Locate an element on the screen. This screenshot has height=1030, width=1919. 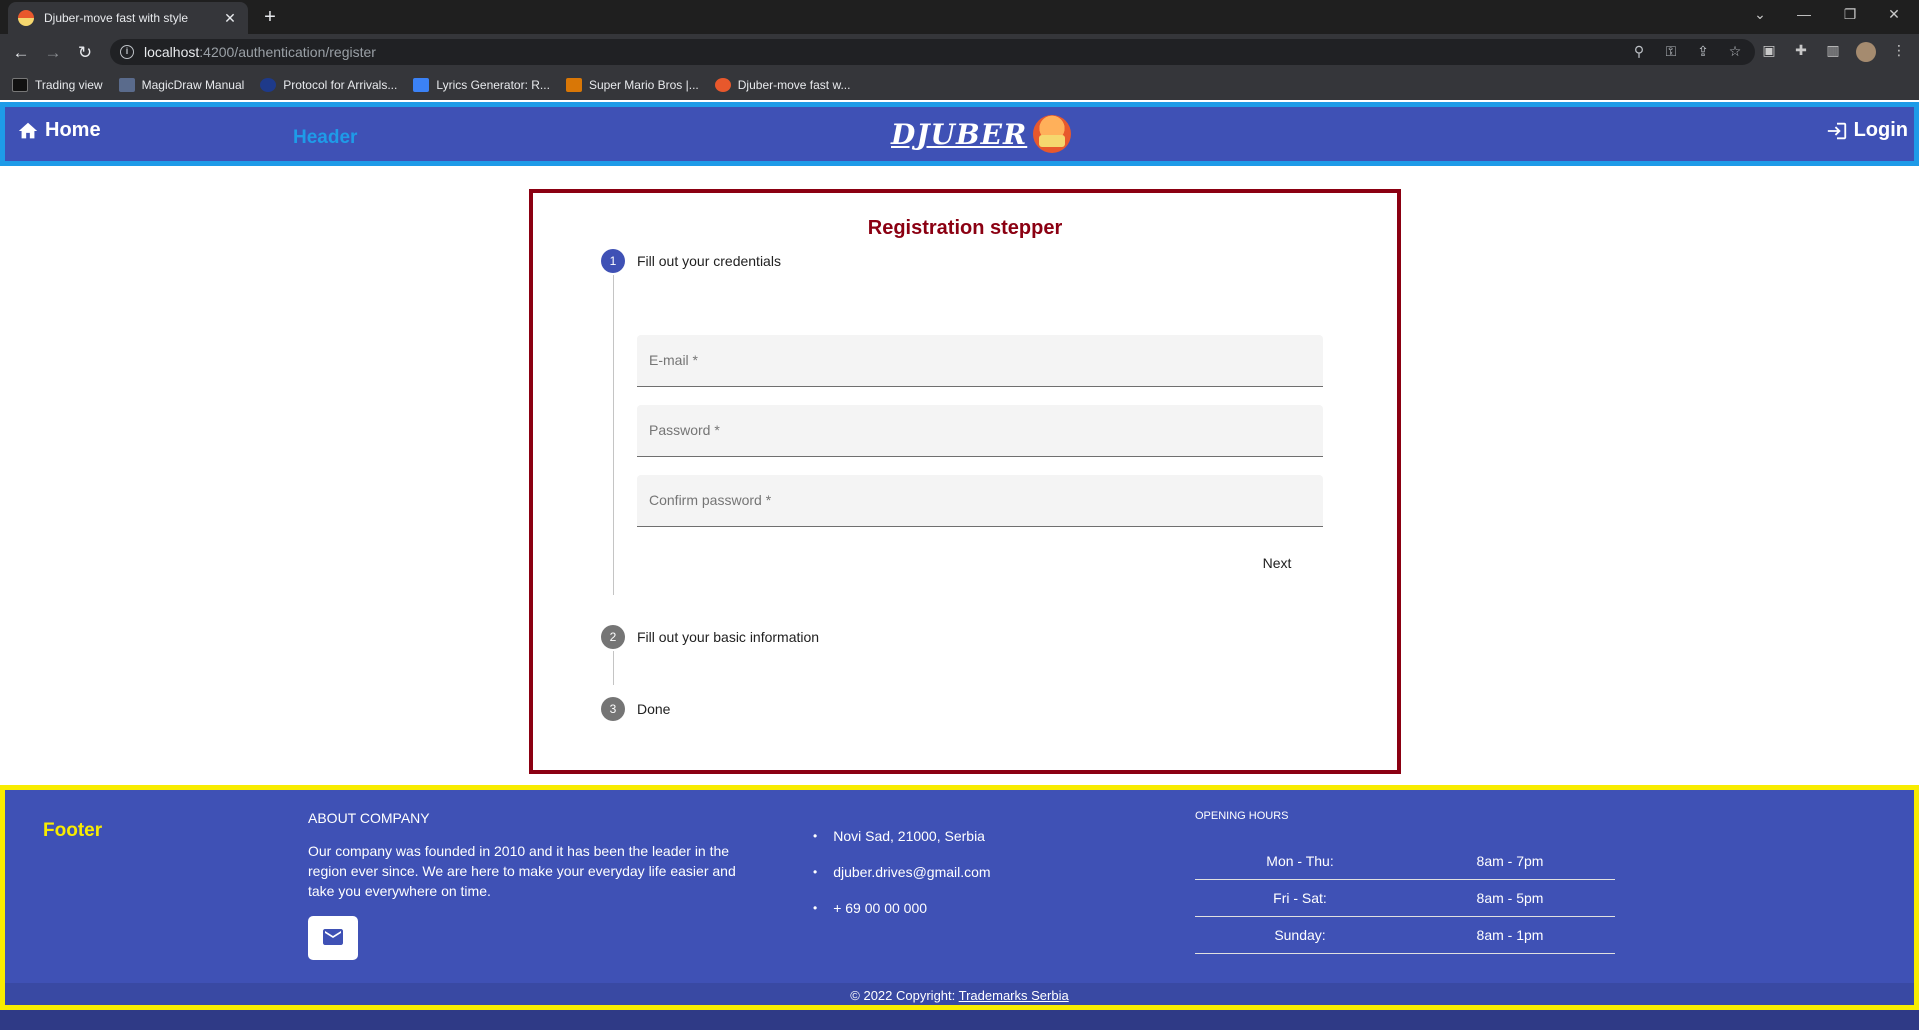
share-icon: ⇪ is located at coordinates (1703, 51).